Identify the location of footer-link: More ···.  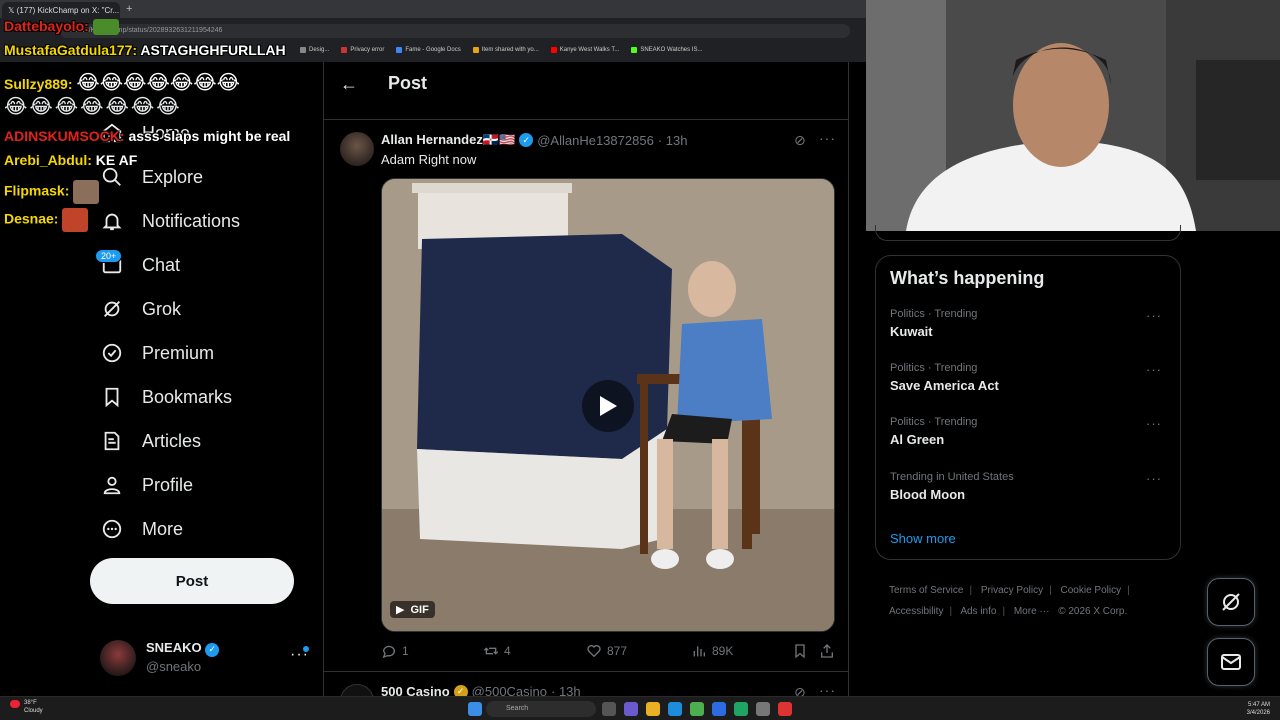
(1032, 611).